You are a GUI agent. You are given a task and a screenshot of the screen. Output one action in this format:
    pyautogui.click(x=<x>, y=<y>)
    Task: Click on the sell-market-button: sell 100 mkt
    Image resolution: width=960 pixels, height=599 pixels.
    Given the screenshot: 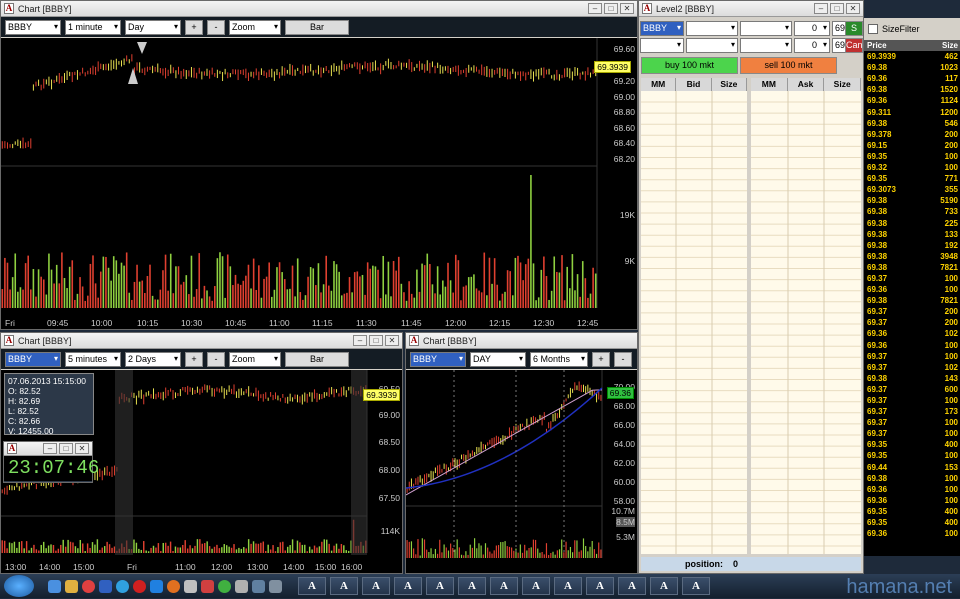 What is the action you would take?
    pyautogui.click(x=788, y=65)
    